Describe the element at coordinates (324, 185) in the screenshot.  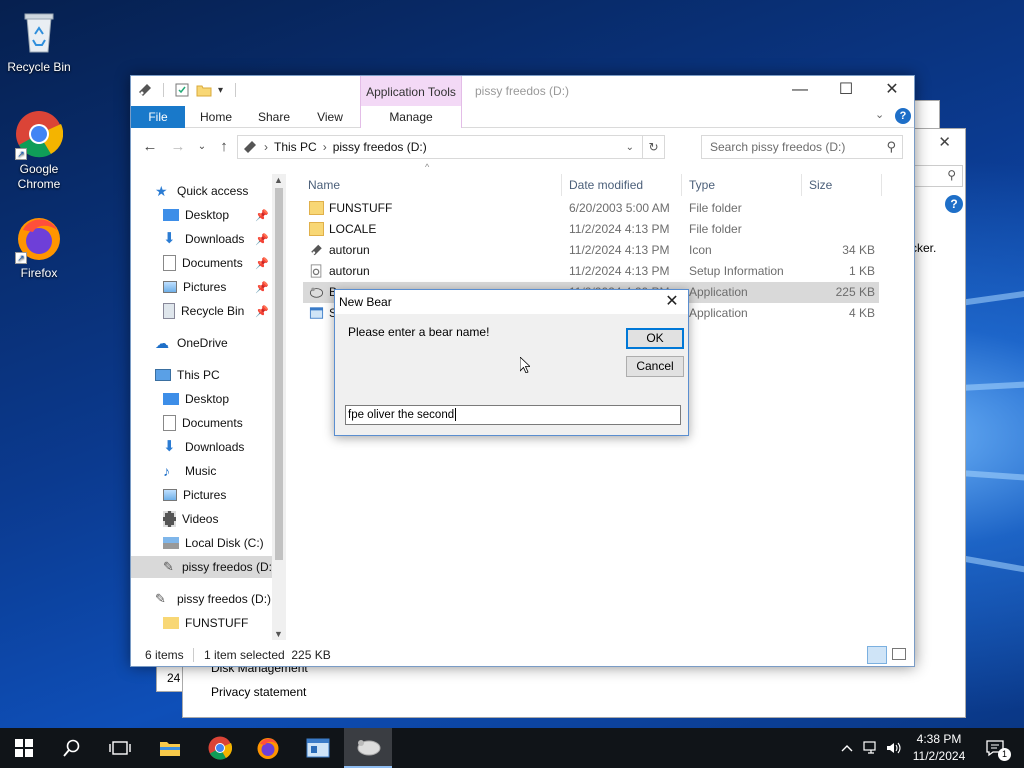
I see `column-header-name: Name` at that location.